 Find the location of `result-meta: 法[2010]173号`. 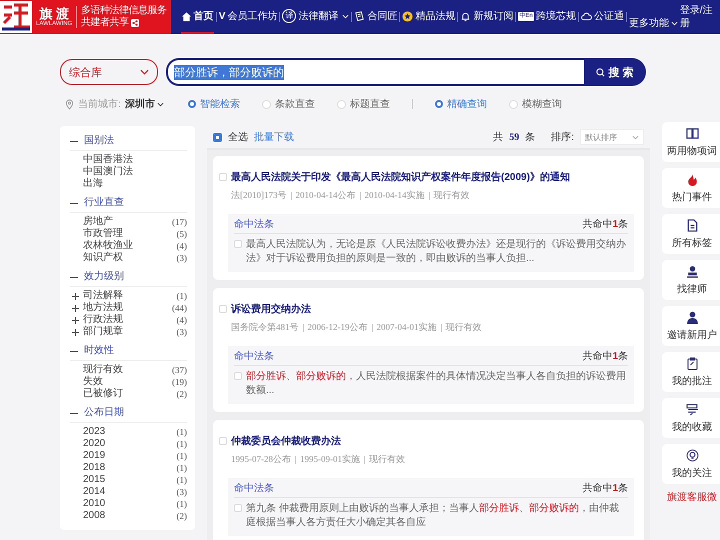

result-meta: 法[2010]173号 is located at coordinates (258, 195).